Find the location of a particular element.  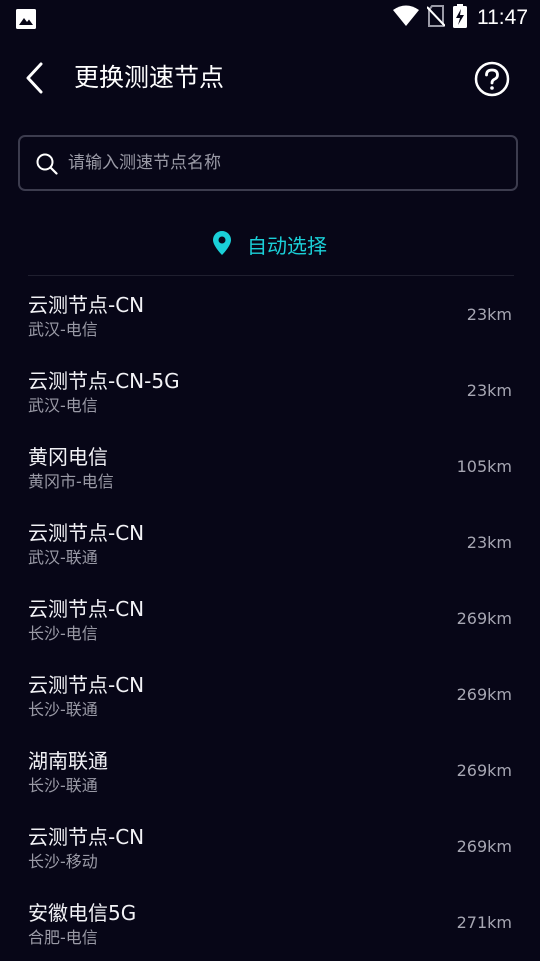

status-bar: 11:47 is located at coordinates (270, 18).